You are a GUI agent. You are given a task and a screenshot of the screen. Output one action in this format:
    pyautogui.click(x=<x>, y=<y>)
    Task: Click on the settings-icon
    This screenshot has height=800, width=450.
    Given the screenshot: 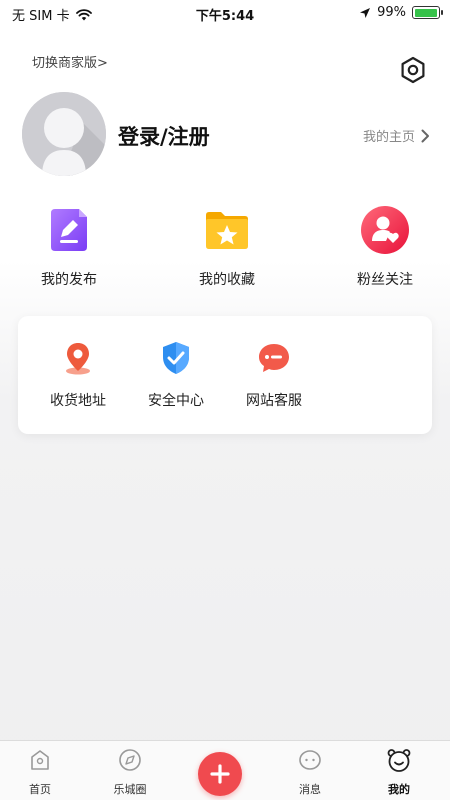 What is the action you would take?
    pyautogui.click(x=413, y=70)
    